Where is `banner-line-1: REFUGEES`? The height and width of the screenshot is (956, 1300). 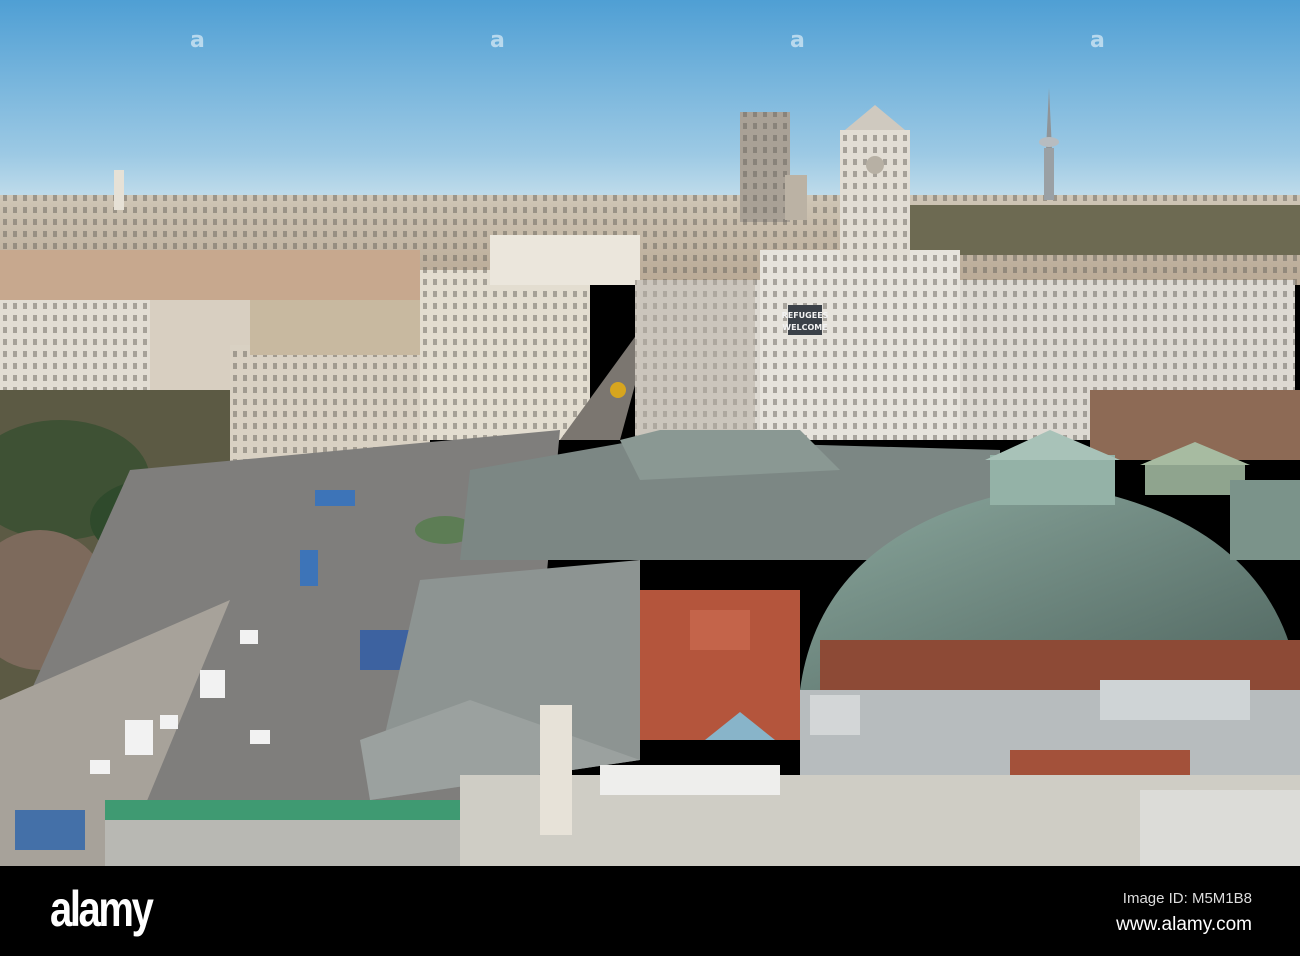
banner-line-1: REFUGEES is located at coordinates (805, 315).